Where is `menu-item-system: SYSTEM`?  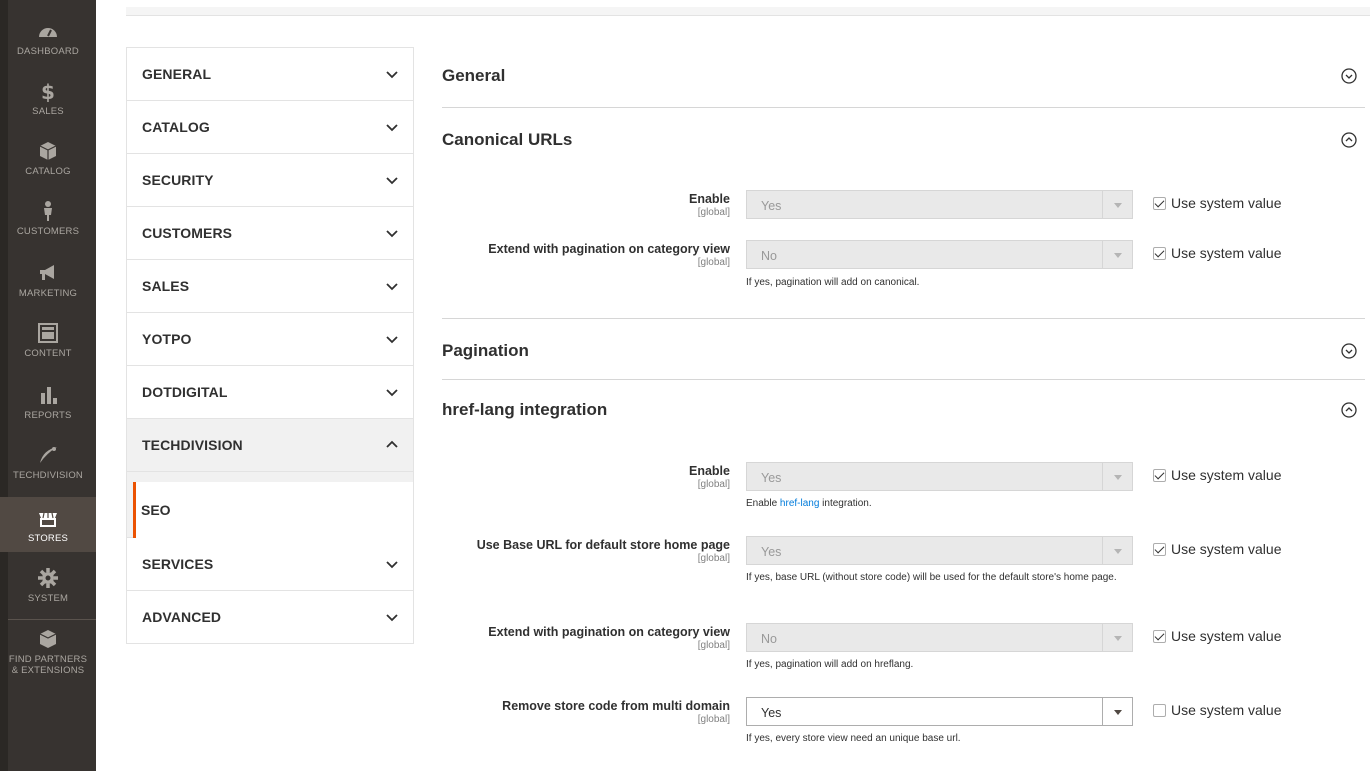 menu-item-system: SYSTEM is located at coordinates (48, 588).